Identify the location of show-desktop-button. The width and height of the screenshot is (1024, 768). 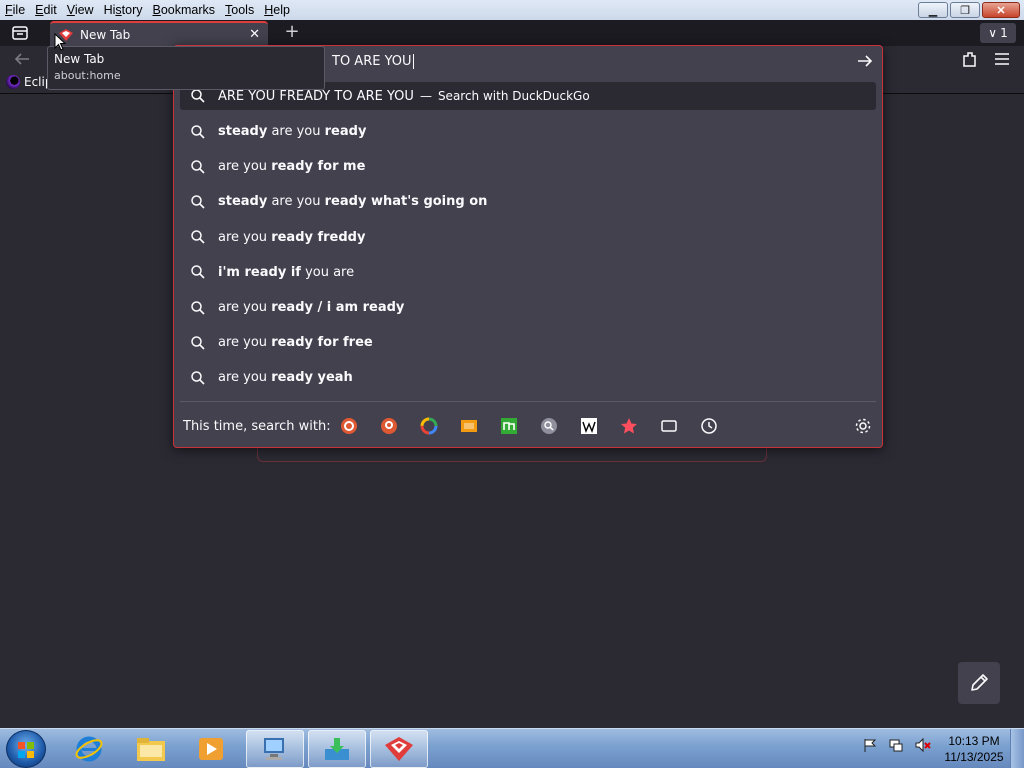
(1017, 748).